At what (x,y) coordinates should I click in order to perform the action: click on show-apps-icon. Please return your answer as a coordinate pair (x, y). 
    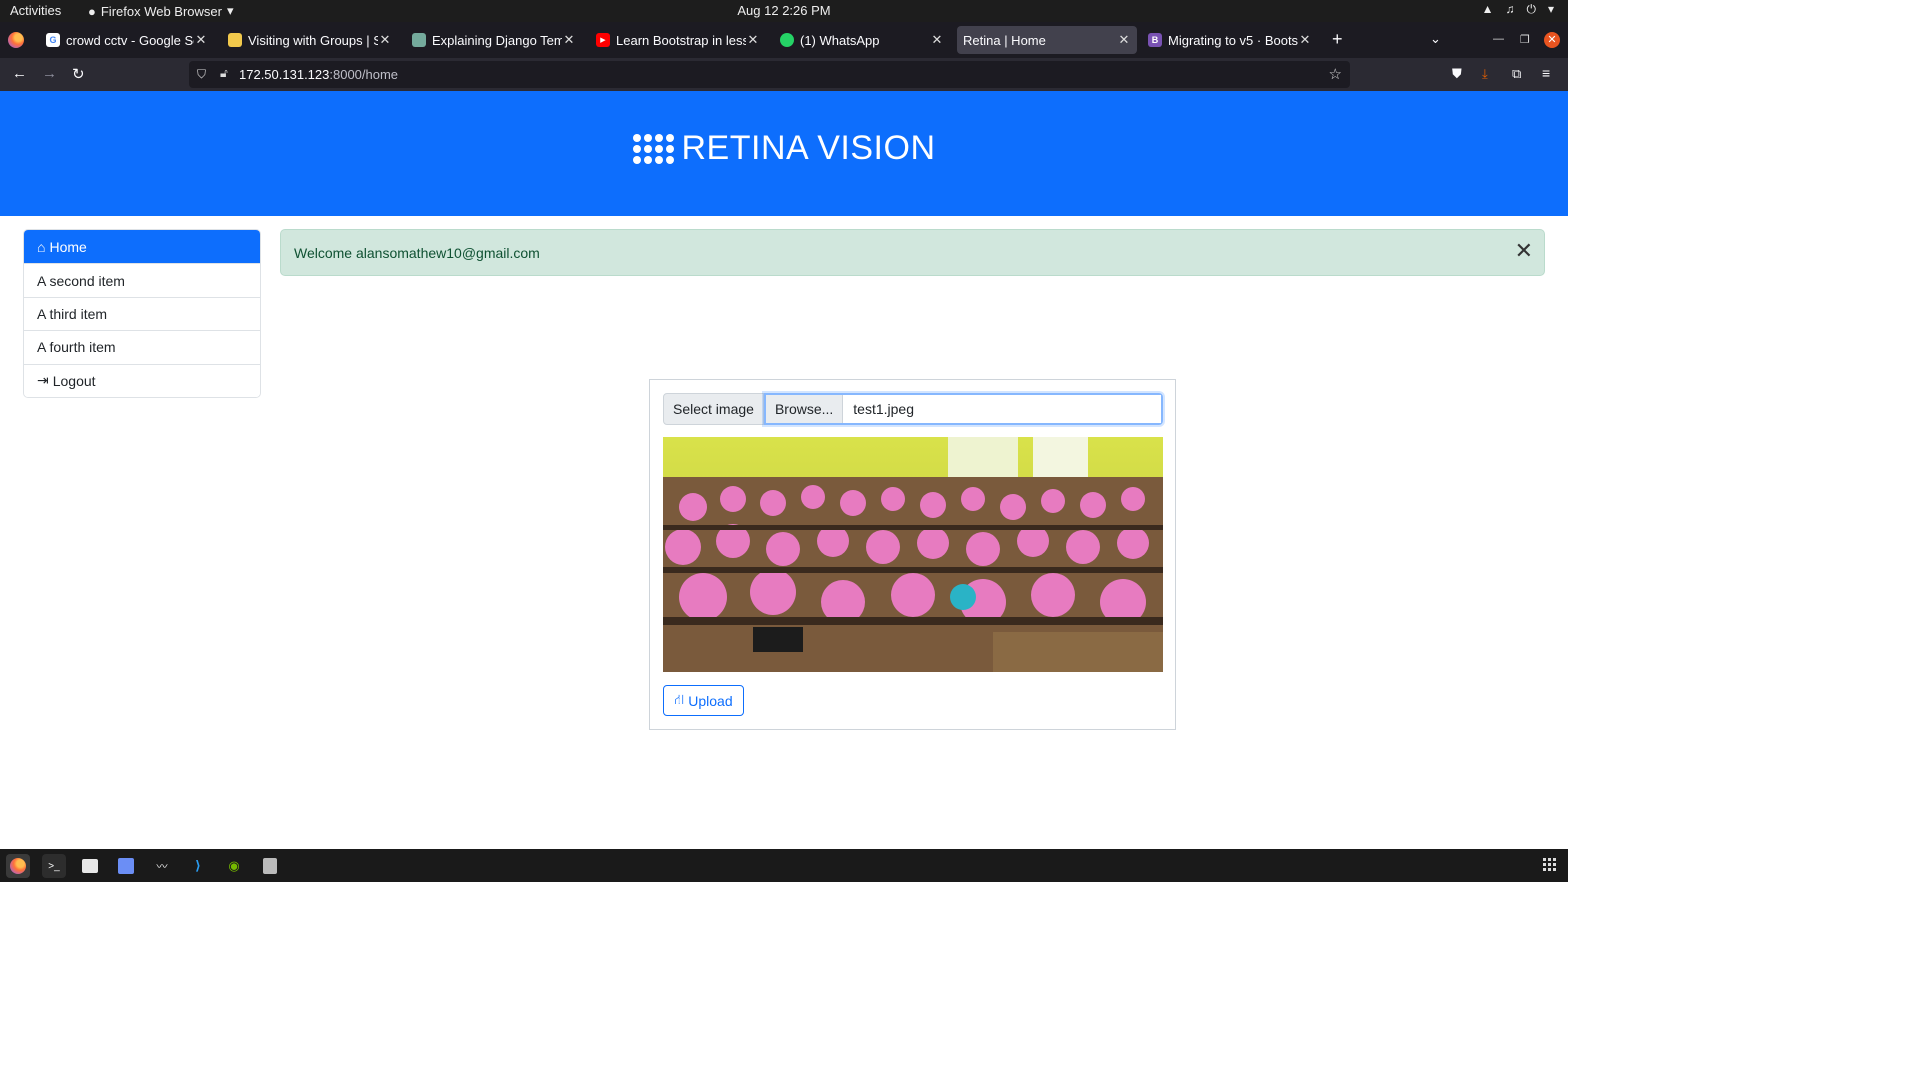
    Looking at the image, I should click on (1549, 864).